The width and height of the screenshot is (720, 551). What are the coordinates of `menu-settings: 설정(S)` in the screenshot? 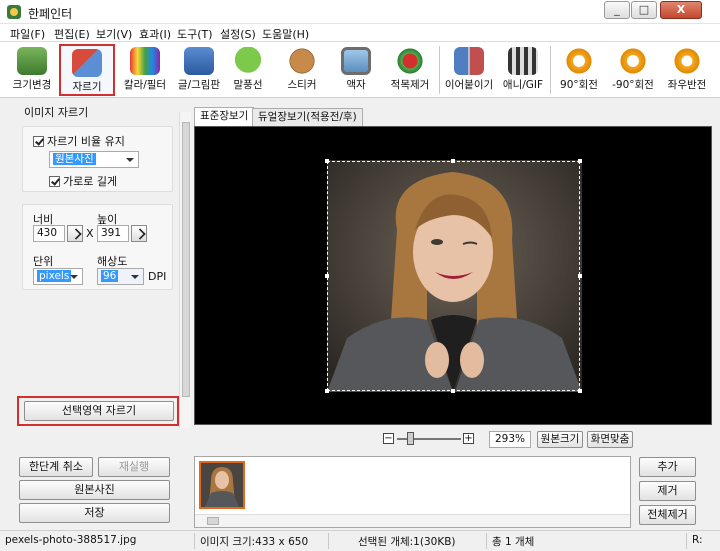 It's located at (238, 34).